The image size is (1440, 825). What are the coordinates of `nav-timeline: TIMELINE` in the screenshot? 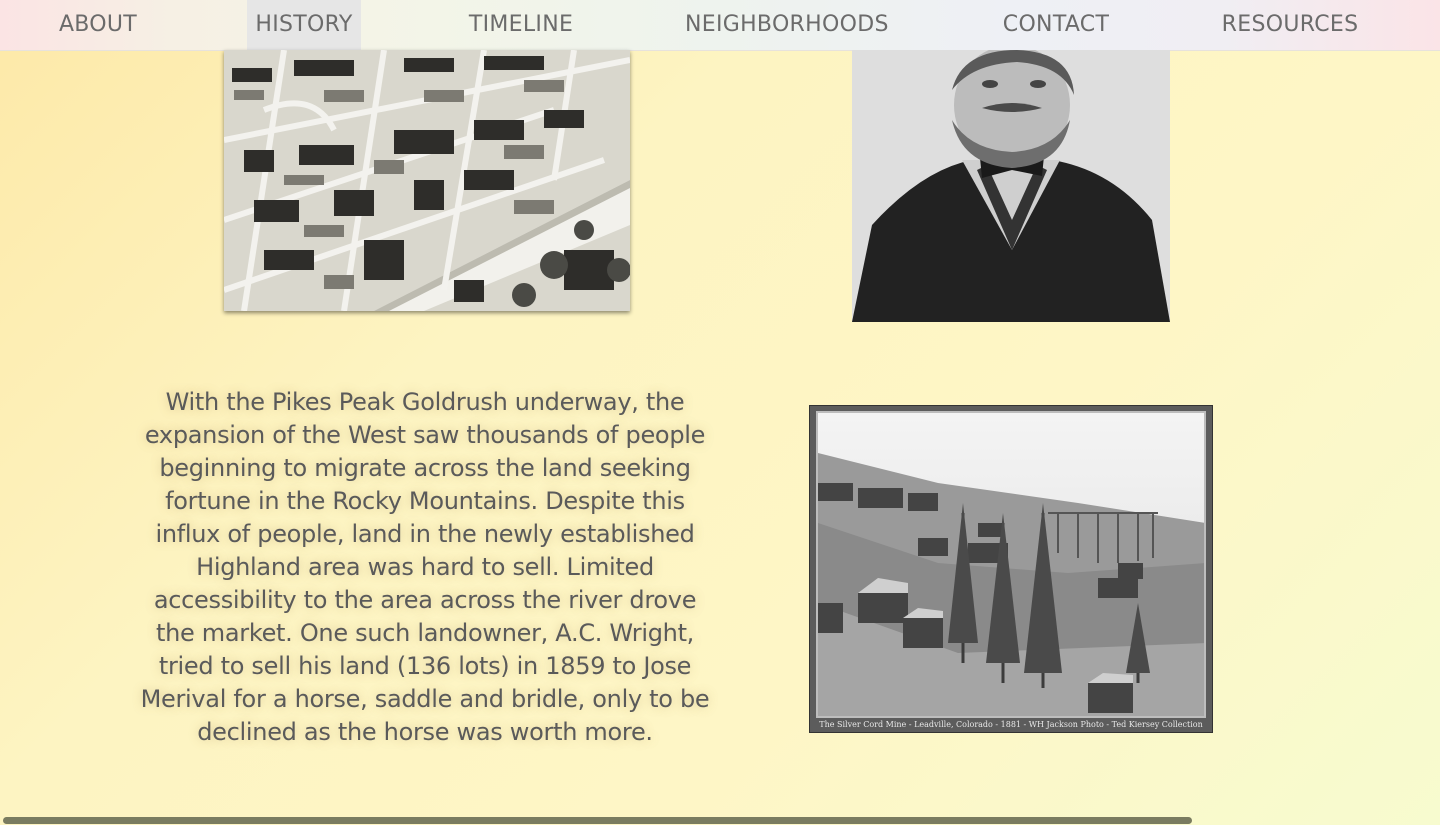 It's located at (521, 25).